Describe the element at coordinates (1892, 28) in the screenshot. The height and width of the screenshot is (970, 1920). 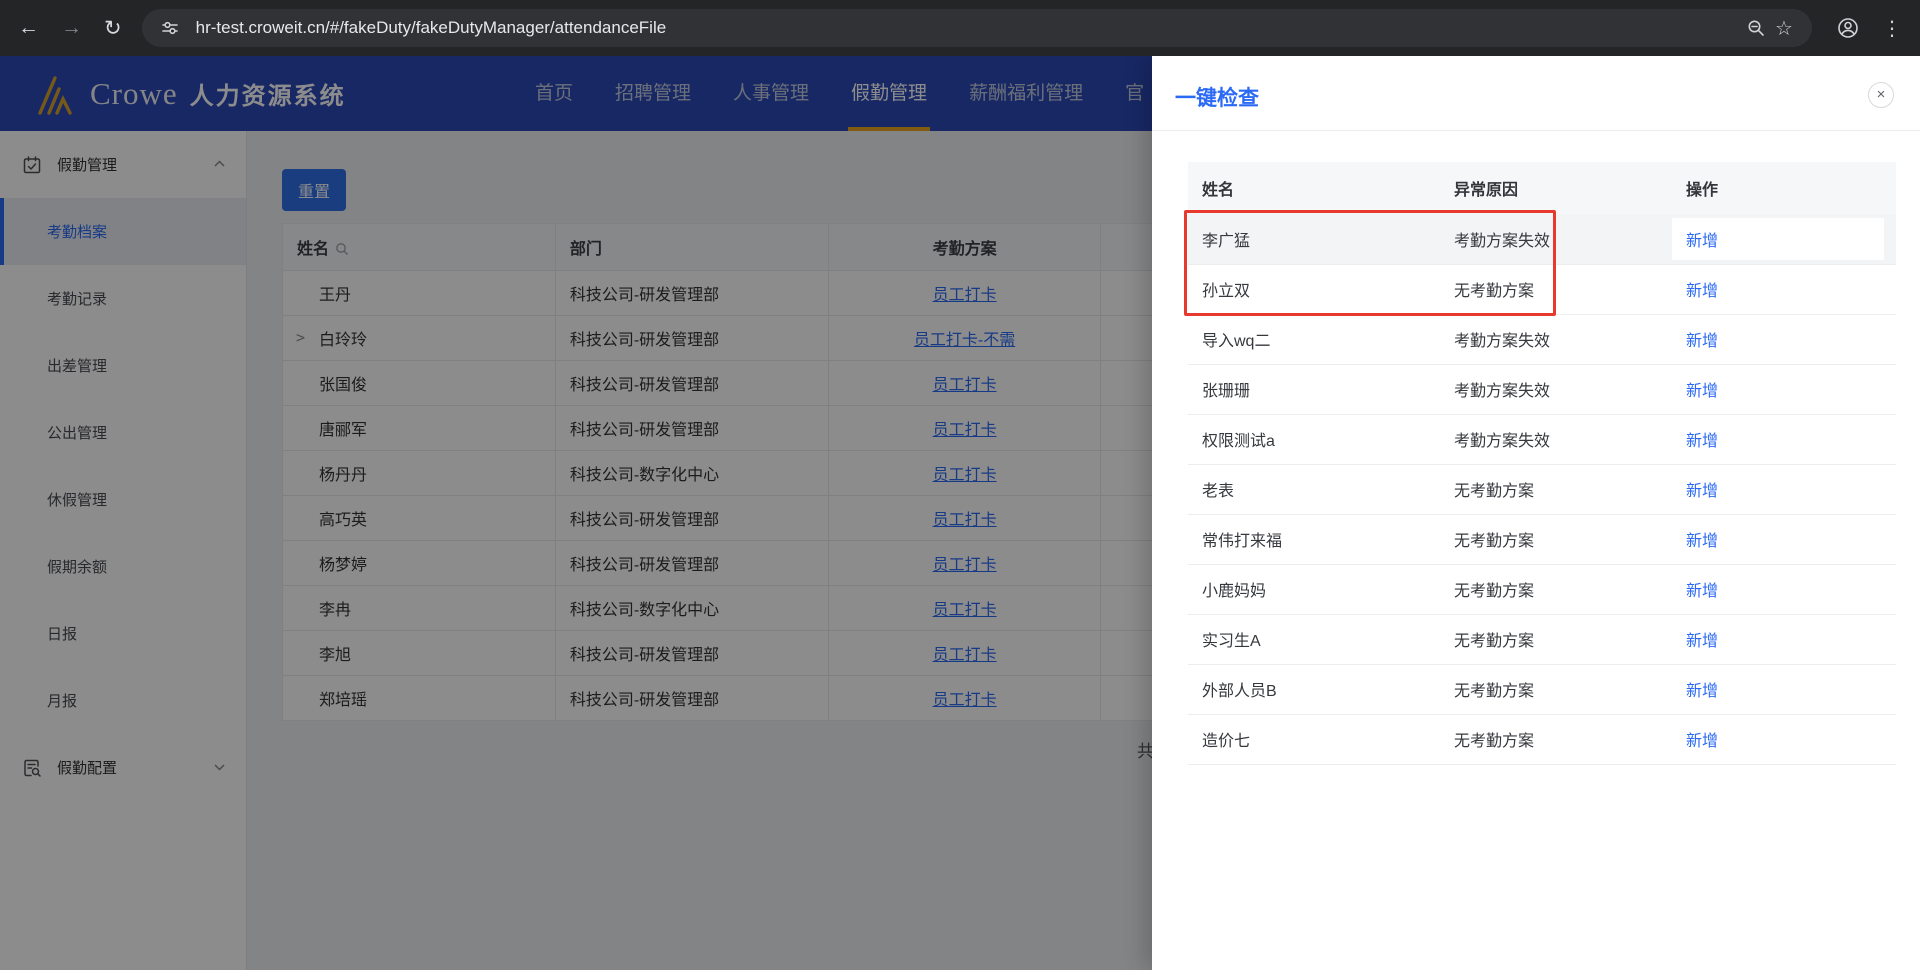
I see `browser-menu-icon: ⋮` at that location.